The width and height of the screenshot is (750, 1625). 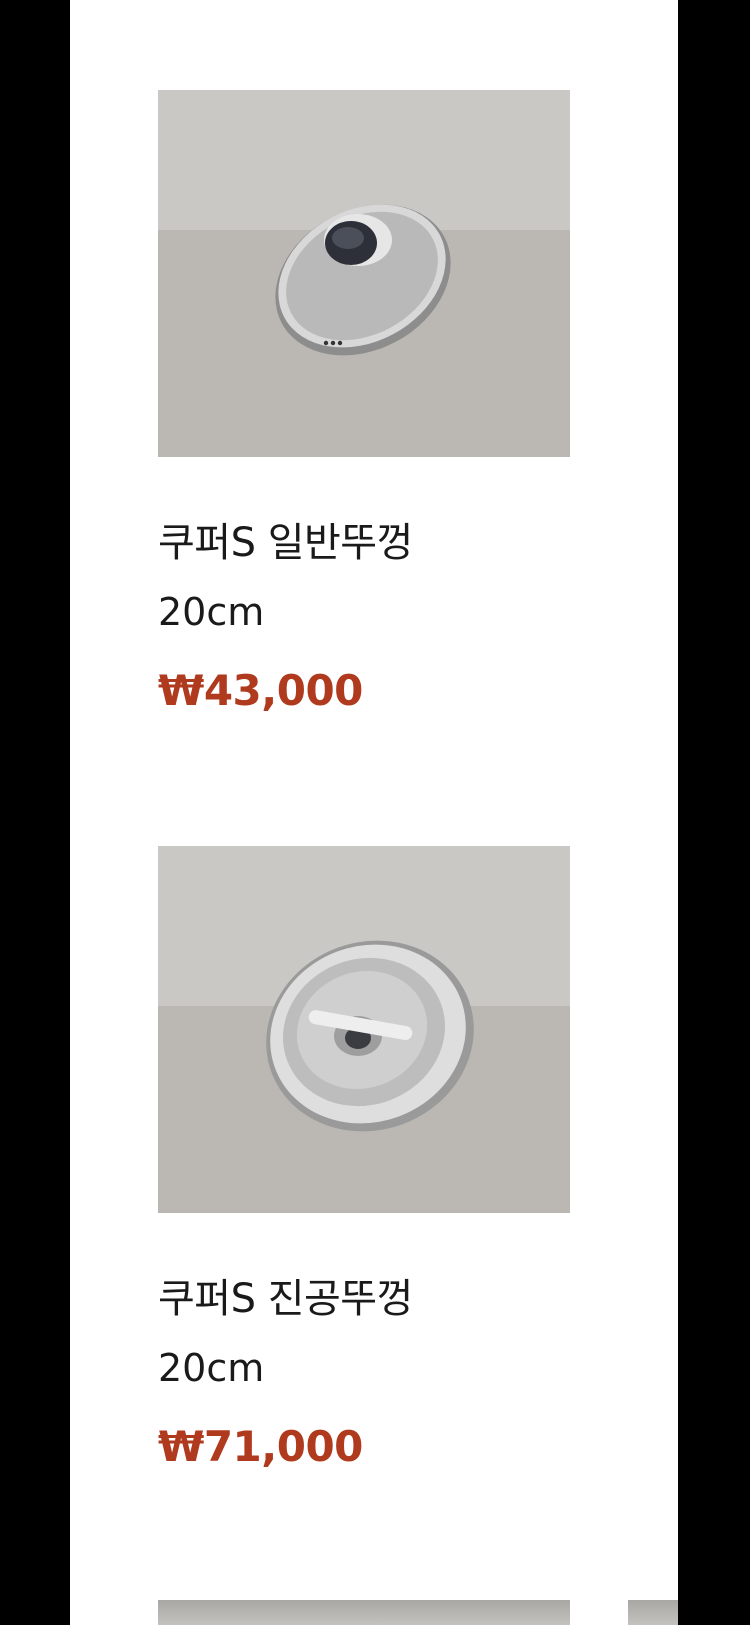 I want to click on product-price: ₩43,000, so click(x=260, y=690).